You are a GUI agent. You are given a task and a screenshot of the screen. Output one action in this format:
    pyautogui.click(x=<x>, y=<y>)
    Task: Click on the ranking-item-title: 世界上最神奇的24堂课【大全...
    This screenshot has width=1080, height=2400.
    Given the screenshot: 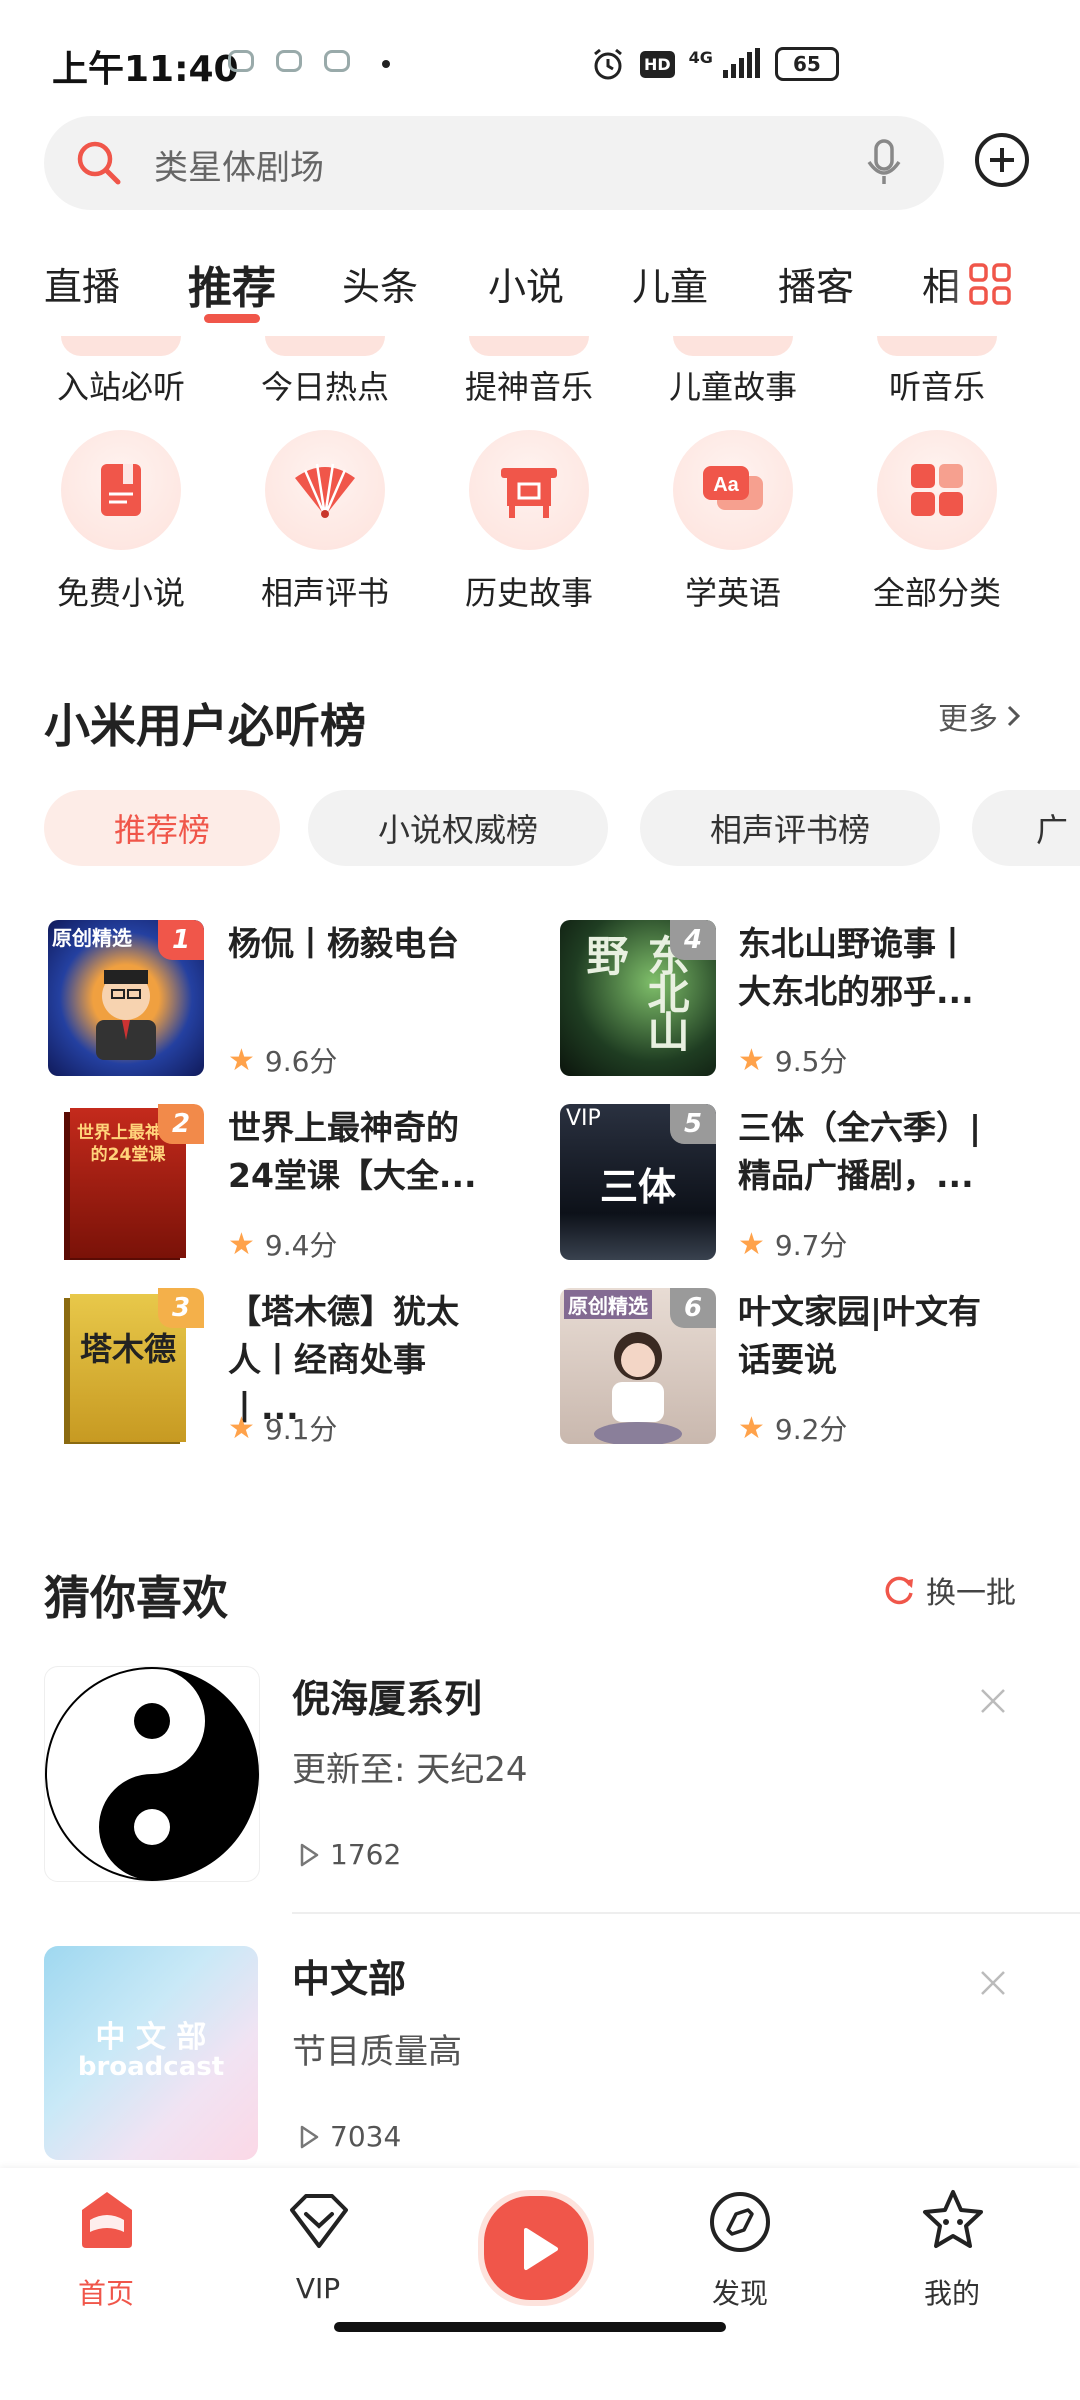 What is the action you would take?
    pyautogui.click(x=358, y=1152)
    